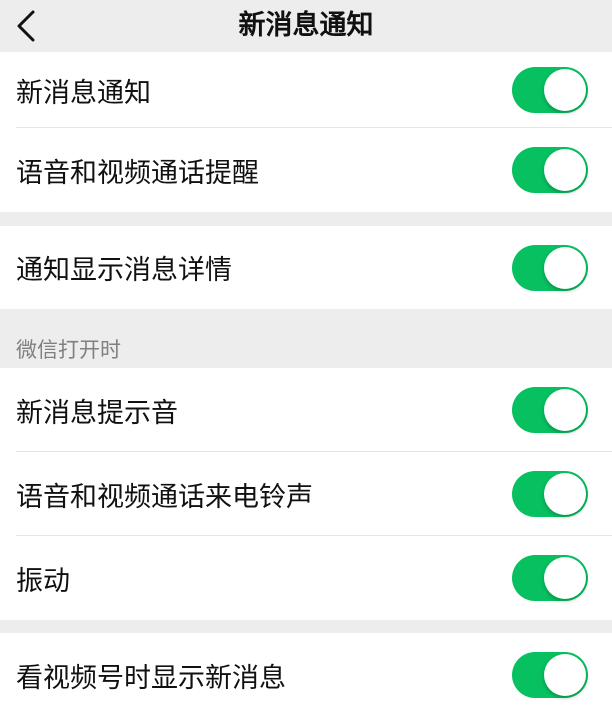 This screenshot has height=705, width=612. Describe the element at coordinates (43, 581) in the screenshot. I see `setting-label: 振动` at that location.